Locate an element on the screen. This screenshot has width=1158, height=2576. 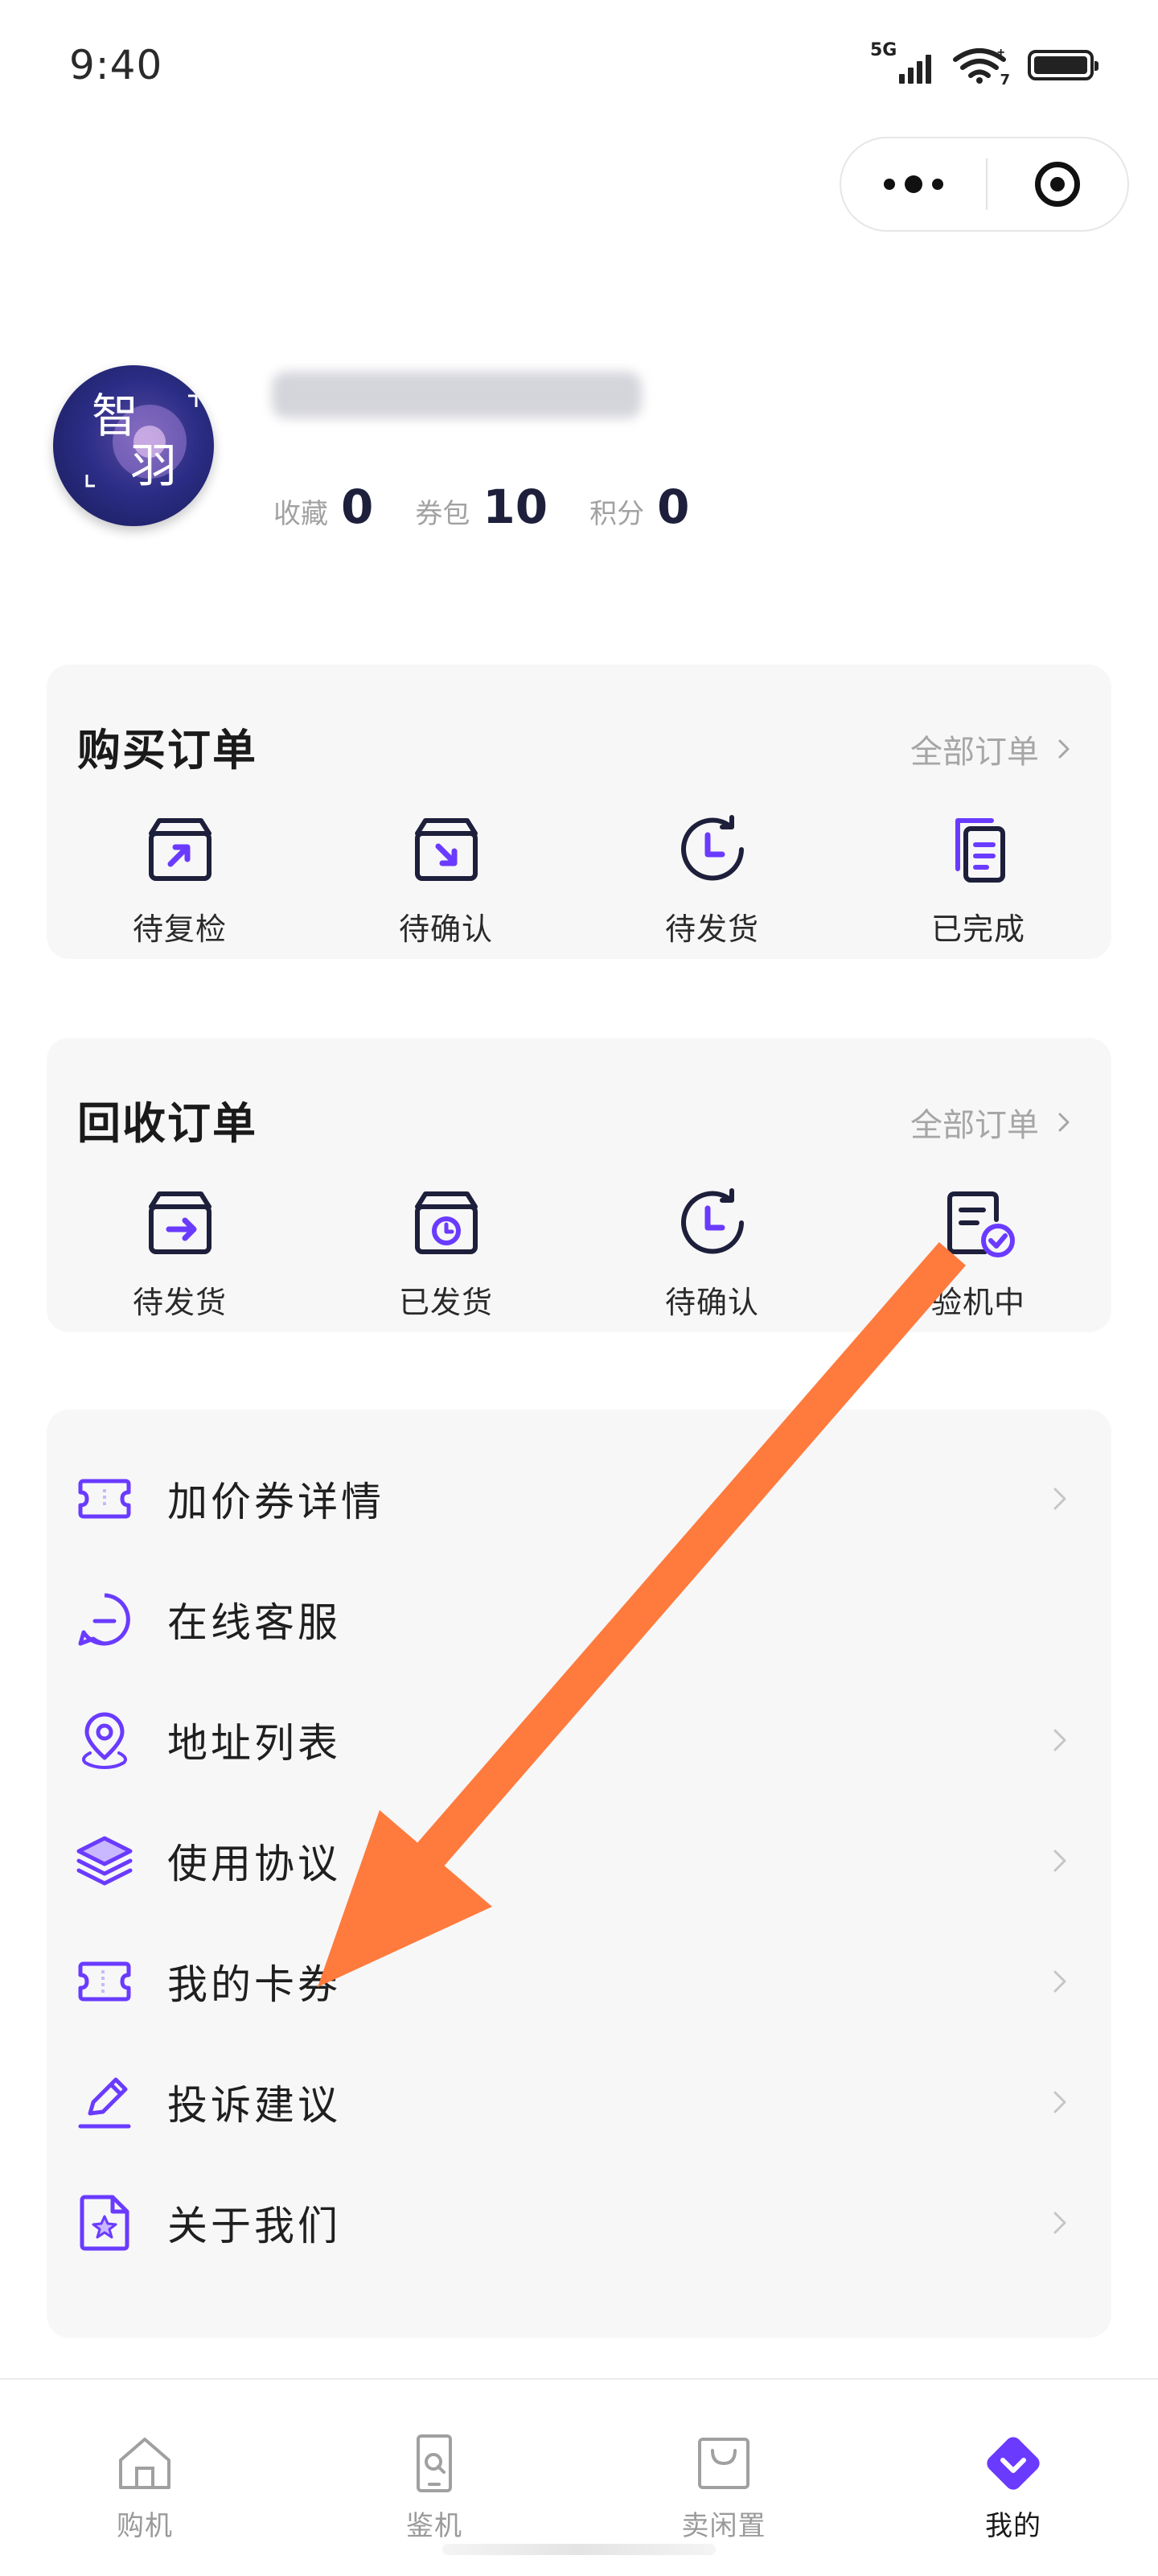
status-icons: 5G + 7 is located at coordinates (984, 64).